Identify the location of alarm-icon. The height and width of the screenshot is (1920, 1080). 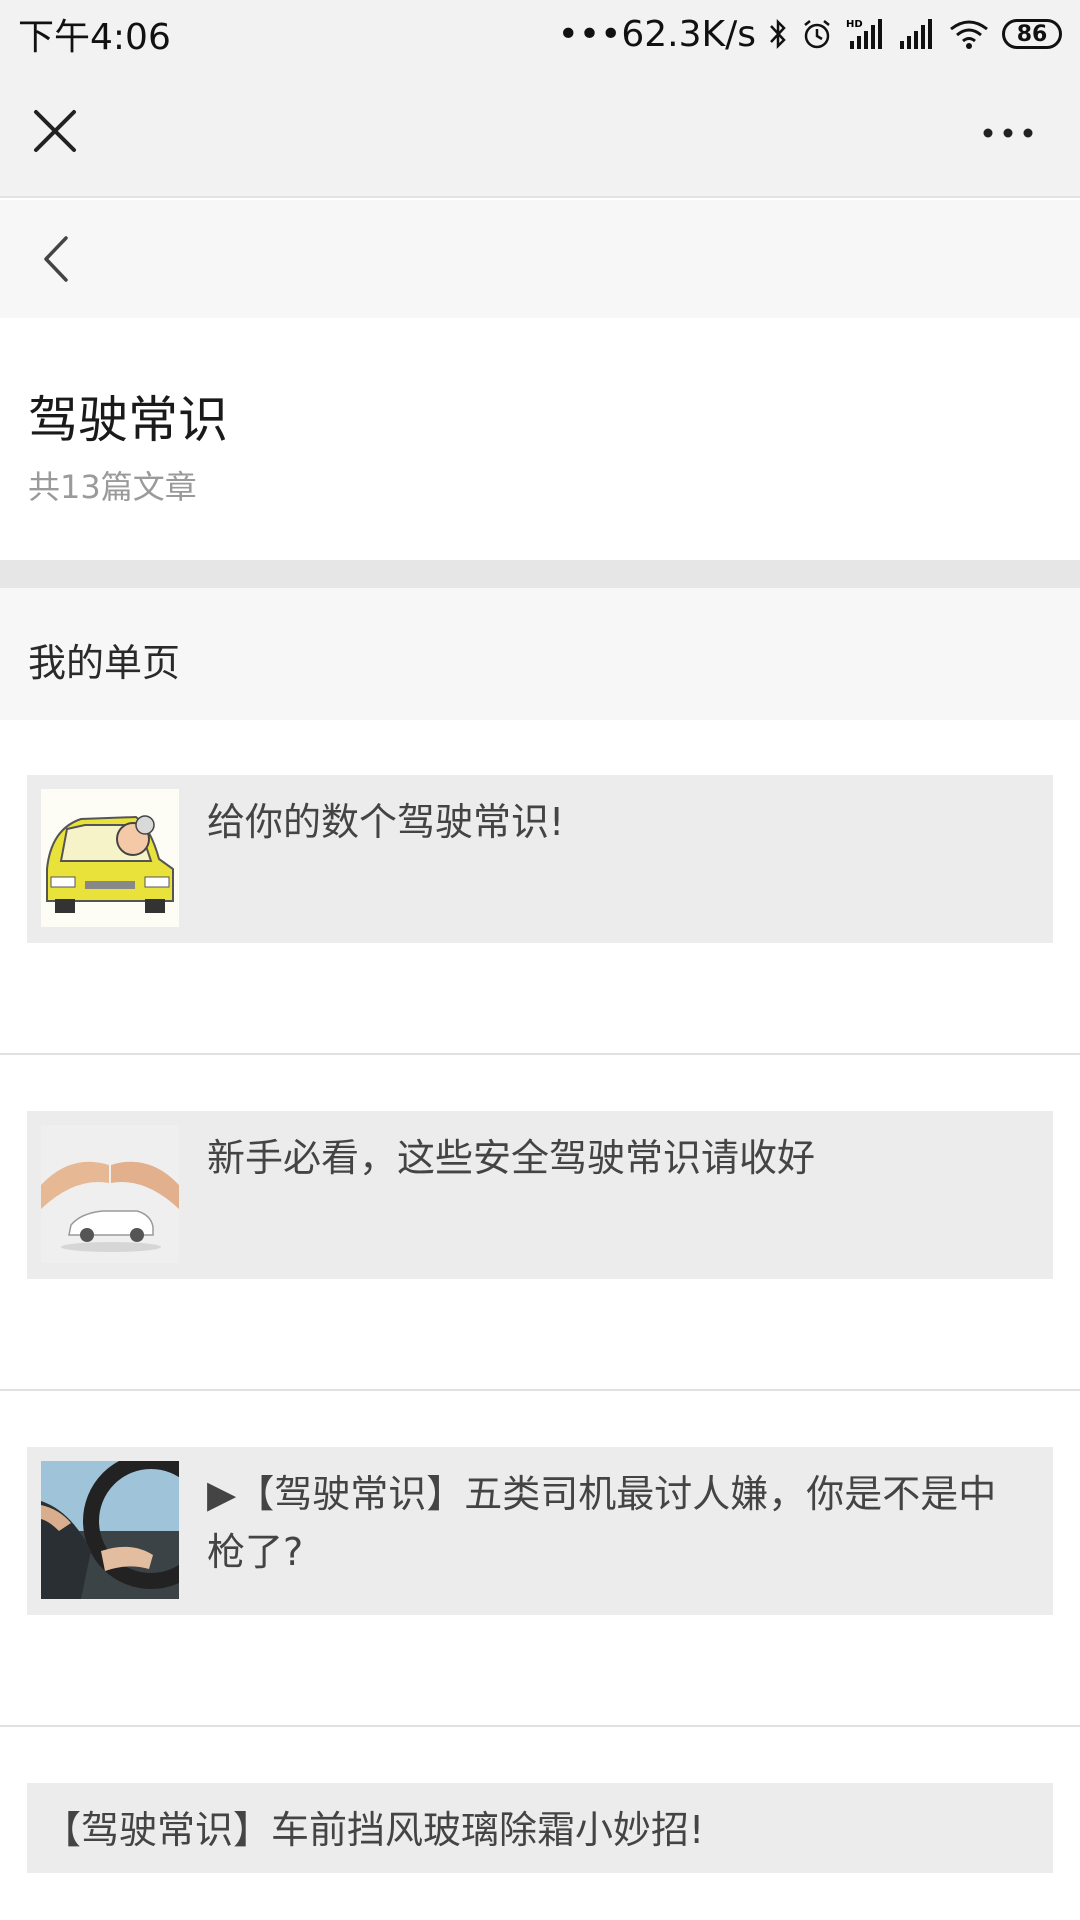
(817, 34).